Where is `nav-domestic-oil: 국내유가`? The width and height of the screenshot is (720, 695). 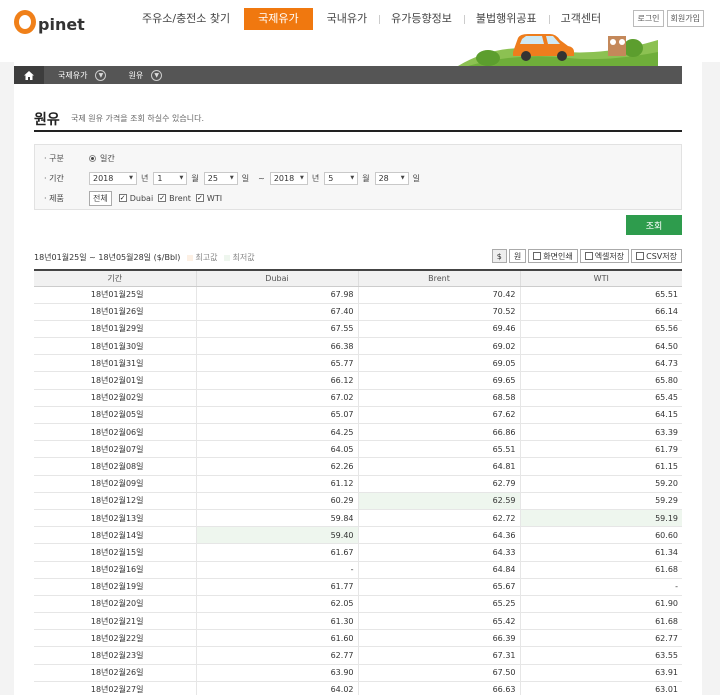 nav-domestic-oil: 국내유가 is located at coordinates (347, 19).